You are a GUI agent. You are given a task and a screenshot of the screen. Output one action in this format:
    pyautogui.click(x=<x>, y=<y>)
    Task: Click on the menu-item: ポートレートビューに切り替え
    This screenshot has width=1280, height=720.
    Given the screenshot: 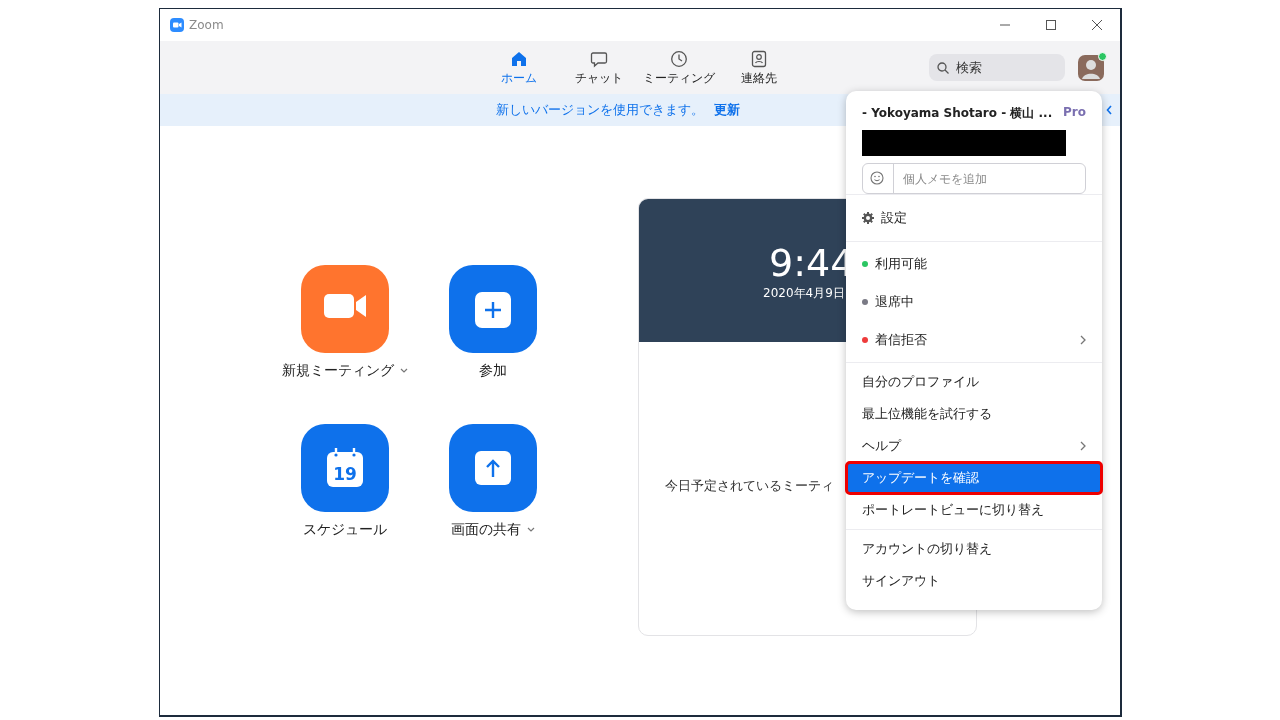 What is the action you would take?
    pyautogui.click(x=974, y=510)
    